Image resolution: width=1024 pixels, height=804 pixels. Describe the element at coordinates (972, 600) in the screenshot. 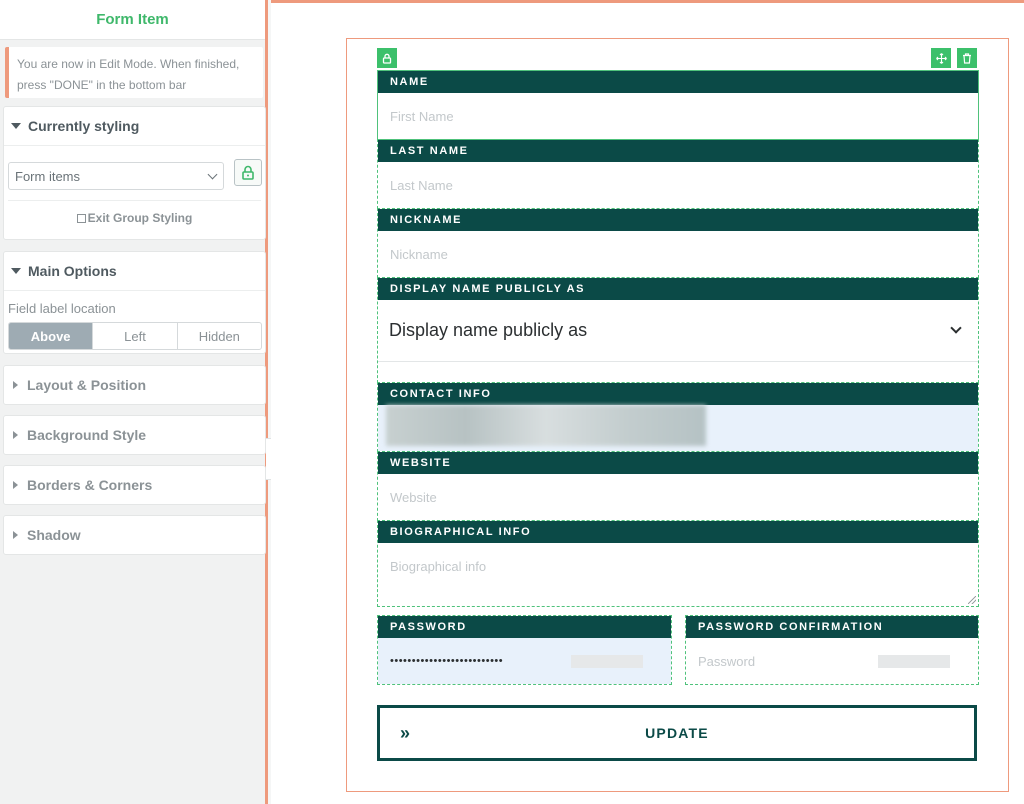

I see `resize-handle-icon` at that location.